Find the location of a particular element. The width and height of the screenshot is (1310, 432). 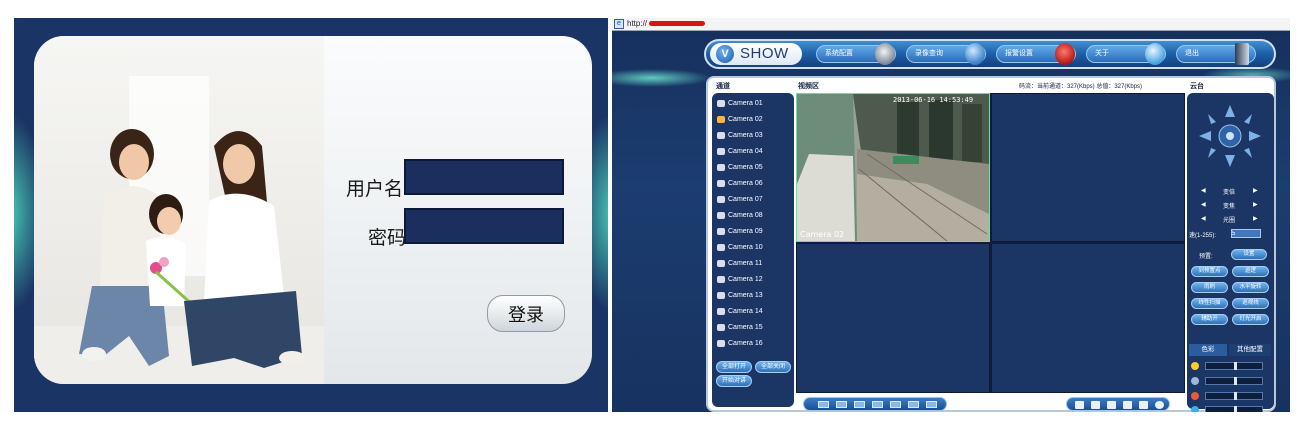

goto-preset-button: 到预置点 is located at coordinates (1209, 271).